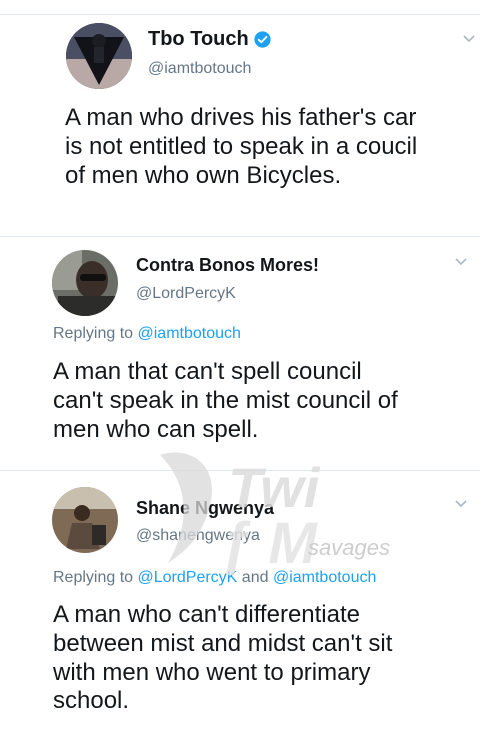 Image resolution: width=480 pixels, height=750 pixels. I want to click on tweet-text-line: with men who went to primary, so click(212, 672).